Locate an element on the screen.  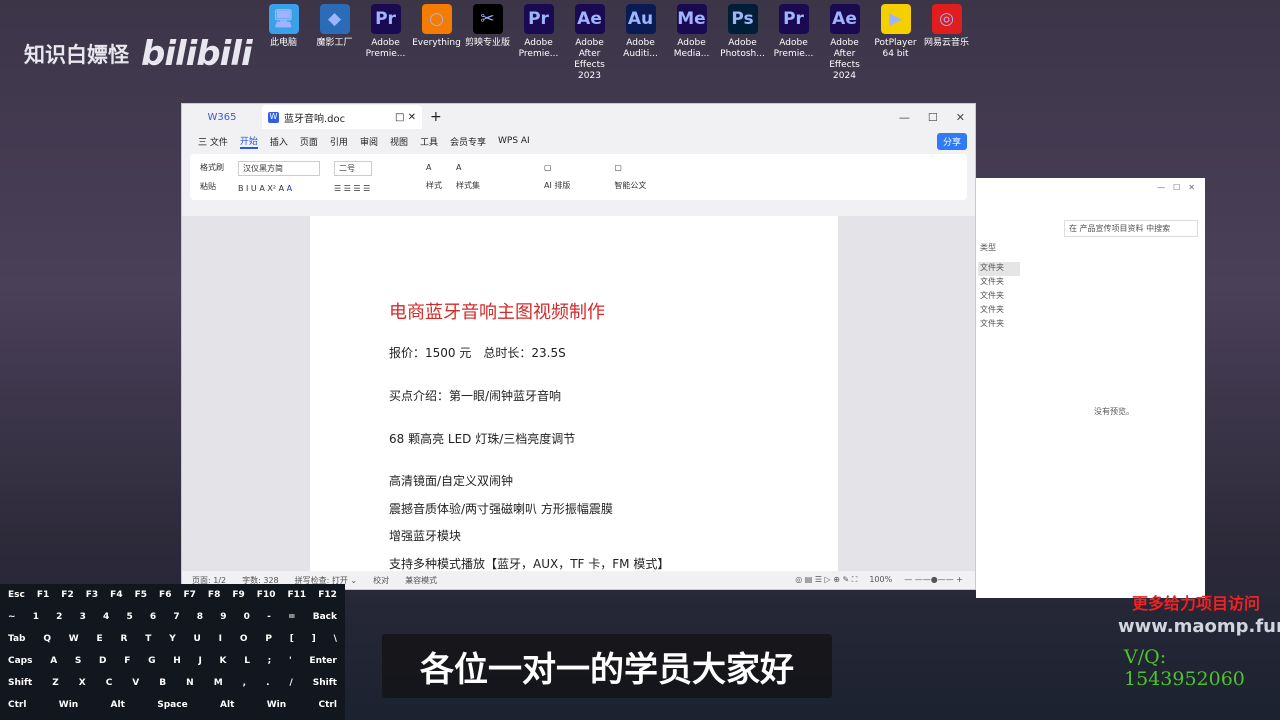
menu-tab: WPS AI is located at coordinates (514, 141).